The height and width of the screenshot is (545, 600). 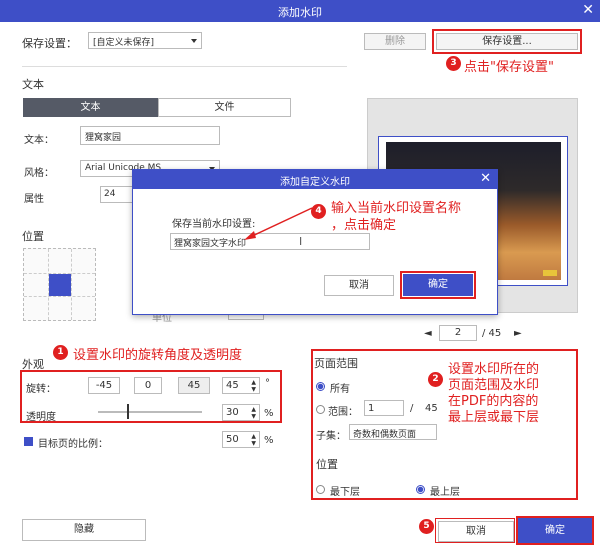 I want to click on position-center-cell, so click(x=60, y=285).